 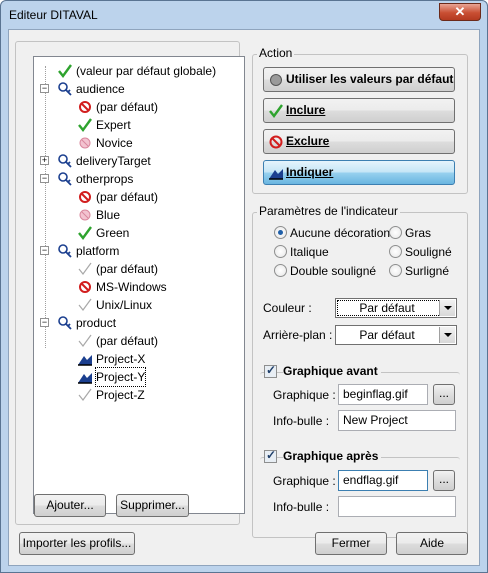 I want to click on tree-item: MS-Windows, so click(x=139, y=287).